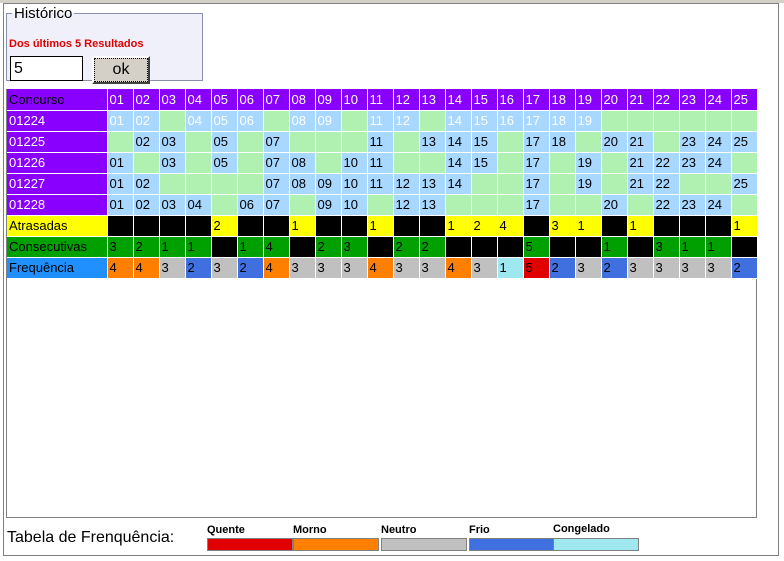 This screenshot has width=784, height=561. What do you see at coordinates (399, 530) in the screenshot?
I see `legend-item-name: Neutro` at bounding box center [399, 530].